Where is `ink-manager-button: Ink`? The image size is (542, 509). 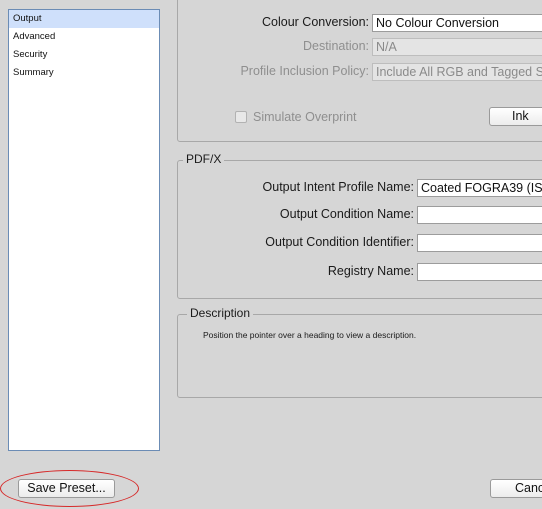
ink-manager-button: Ink is located at coordinates (515, 116).